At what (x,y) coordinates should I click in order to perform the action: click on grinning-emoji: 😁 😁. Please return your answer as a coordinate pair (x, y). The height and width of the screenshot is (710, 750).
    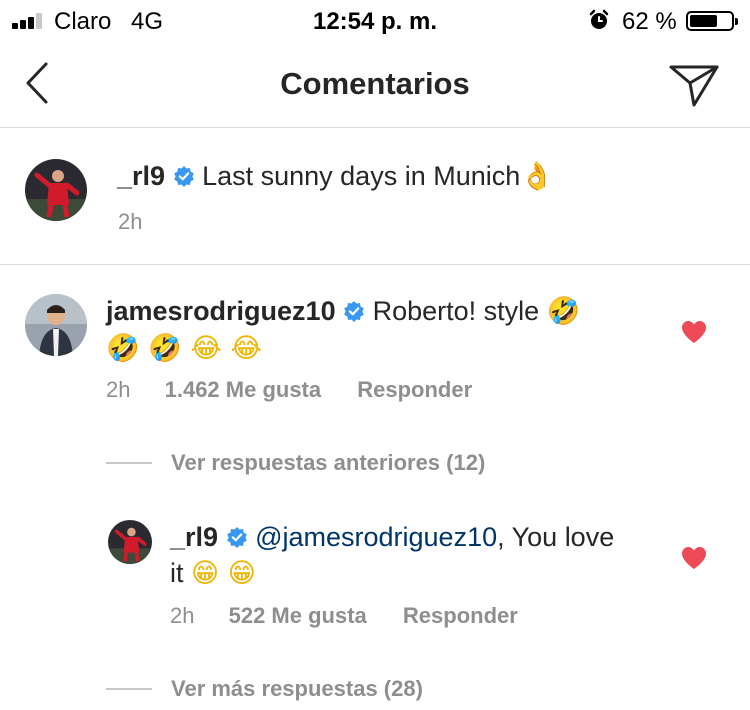
    Looking at the image, I should click on (223, 573).